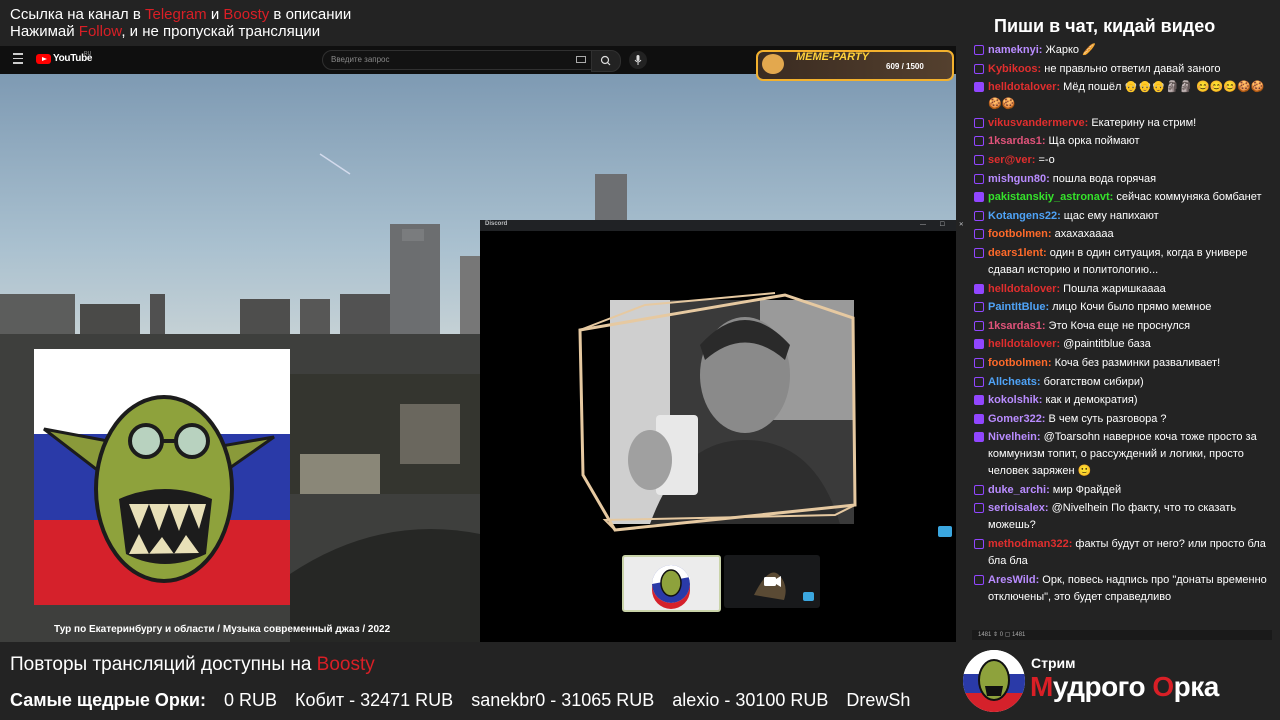 The width and height of the screenshot is (1280, 720). Describe the element at coordinates (1090, 400) in the screenshot. I see `chat-text: как и демократия)` at that location.